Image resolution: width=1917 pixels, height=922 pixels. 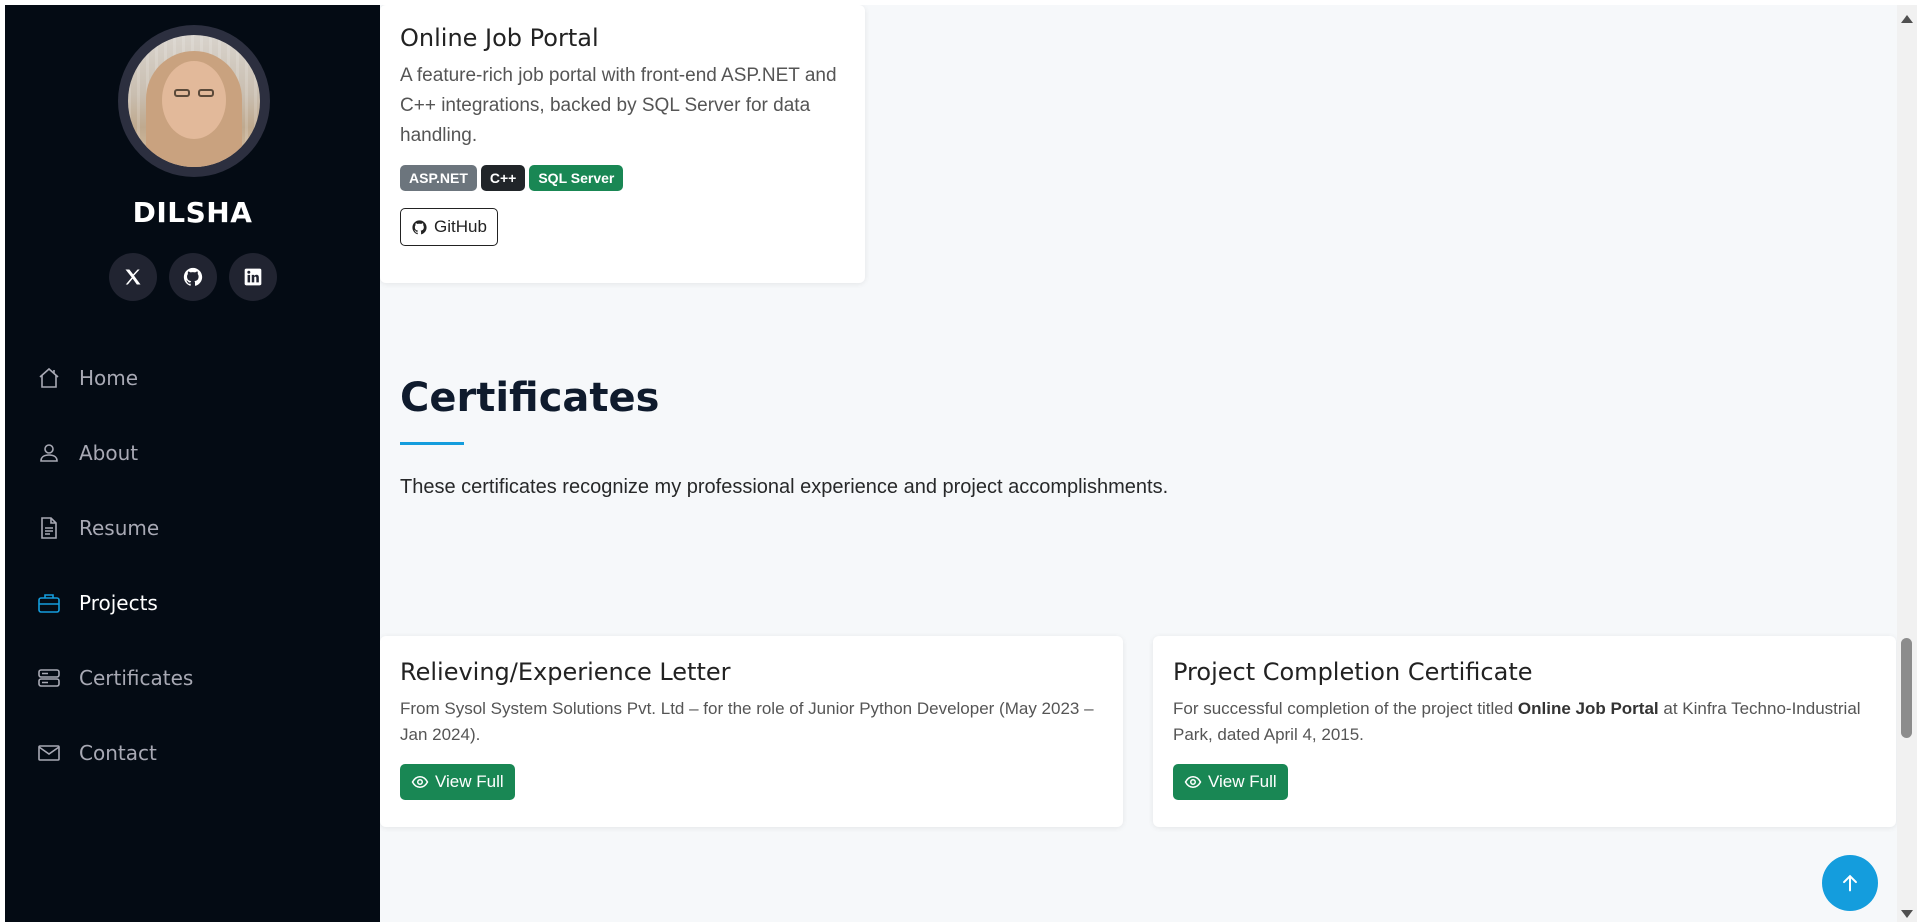 I want to click on nav-item-resume: Resume, so click(x=192, y=527).